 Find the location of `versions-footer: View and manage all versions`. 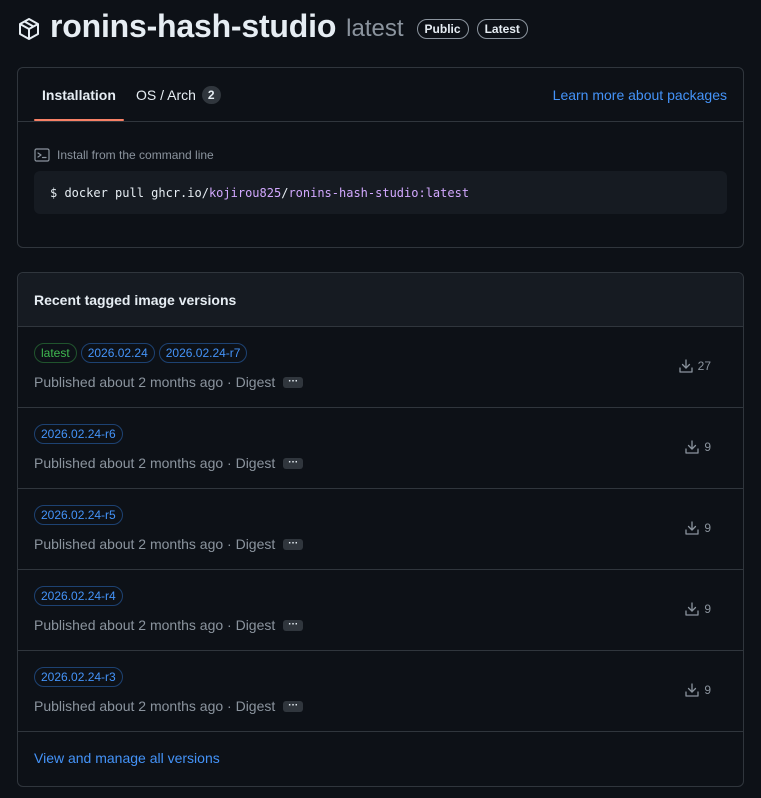

versions-footer: View and manage all versions is located at coordinates (380, 758).